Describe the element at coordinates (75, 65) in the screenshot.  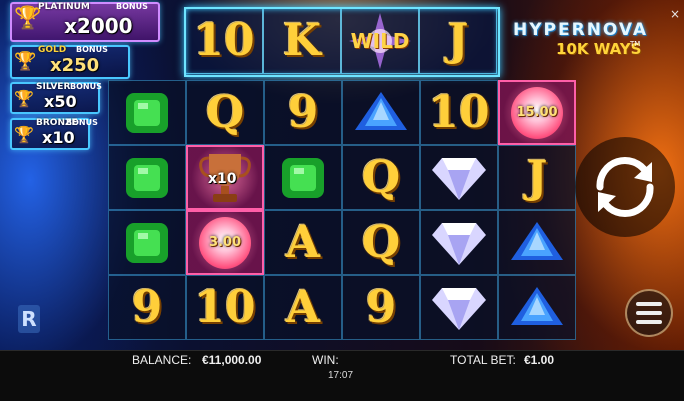
I see `gold-bonus-multiplier: x250` at that location.